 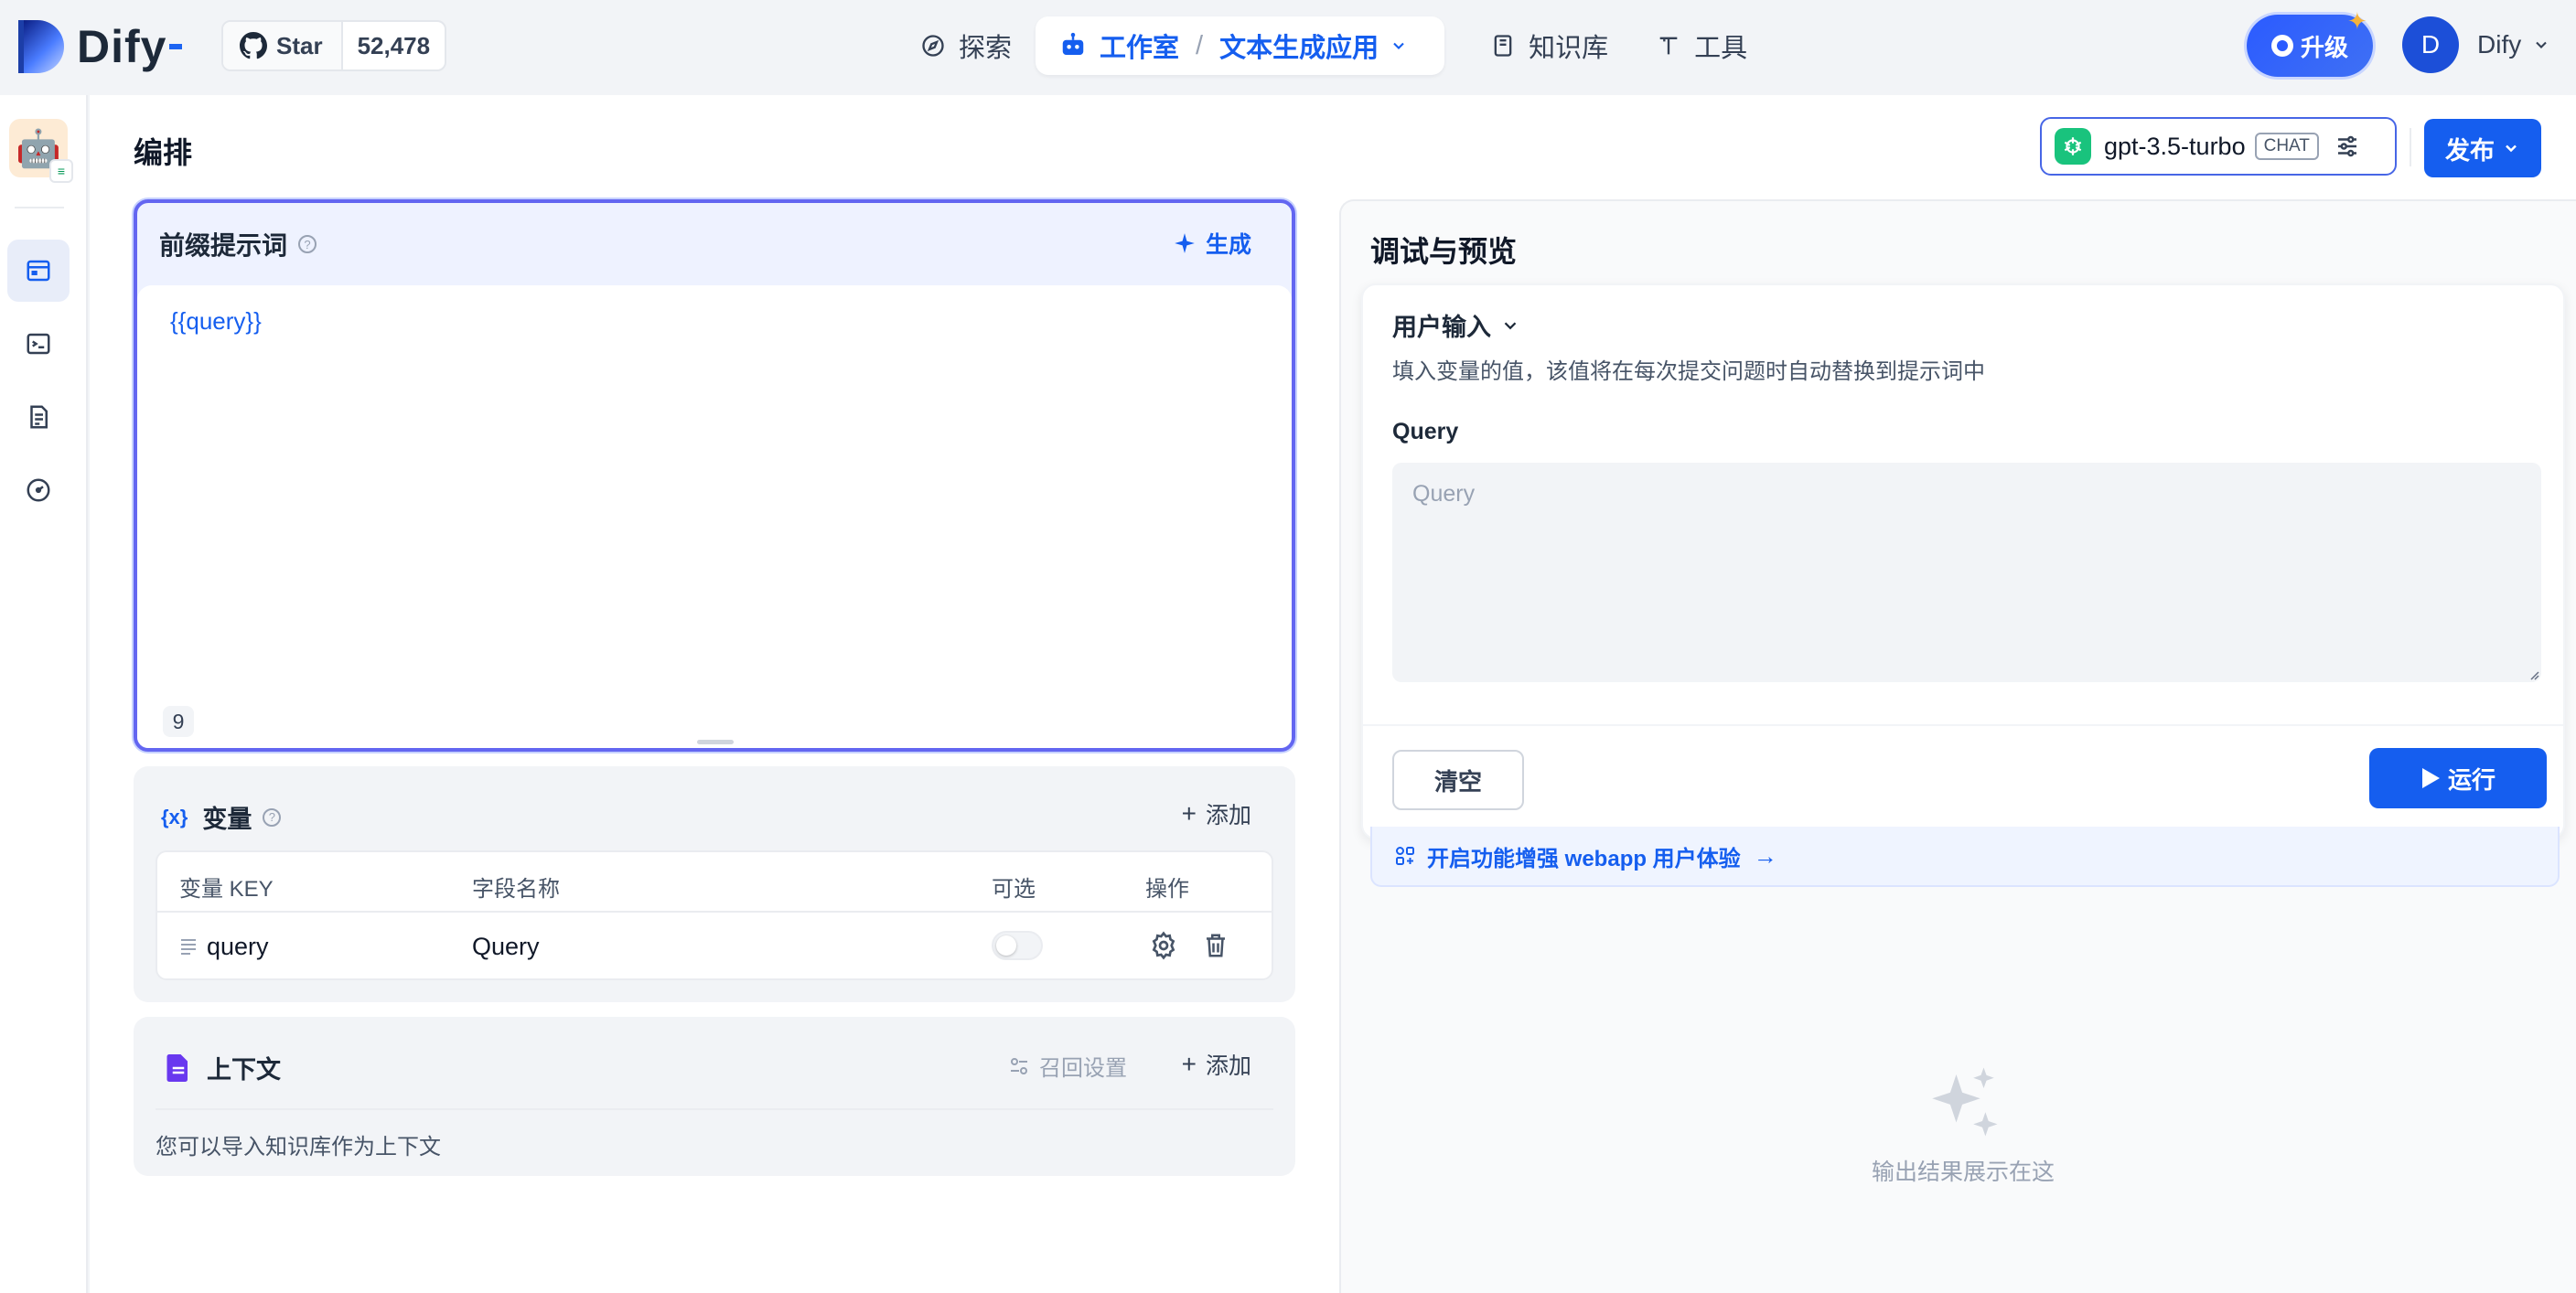 What do you see at coordinates (1083, 1068) in the screenshot?
I see `recall-settings-label: 召回设置` at bounding box center [1083, 1068].